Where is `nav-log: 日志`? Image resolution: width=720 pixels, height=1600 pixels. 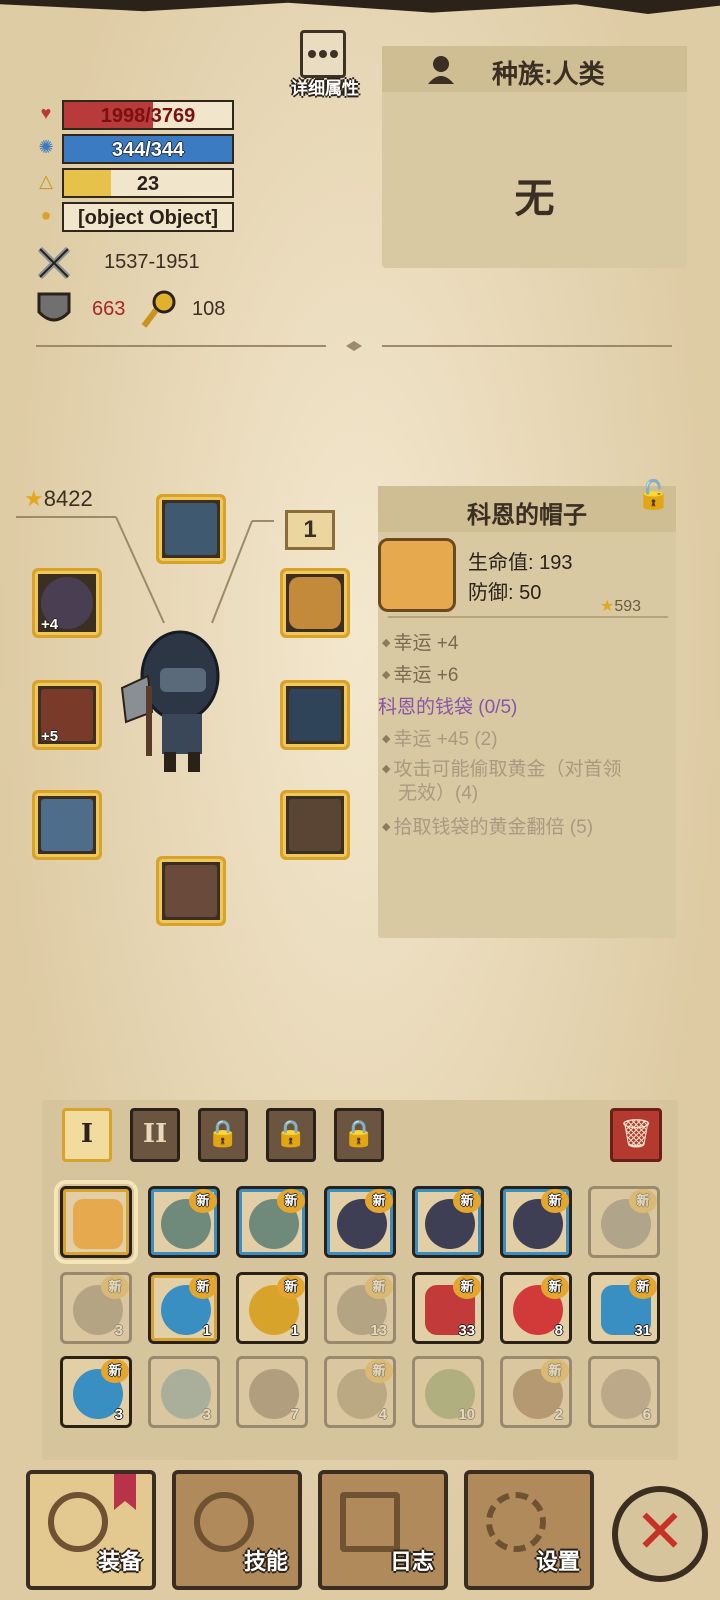 nav-log: 日志 is located at coordinates (383, 1530).